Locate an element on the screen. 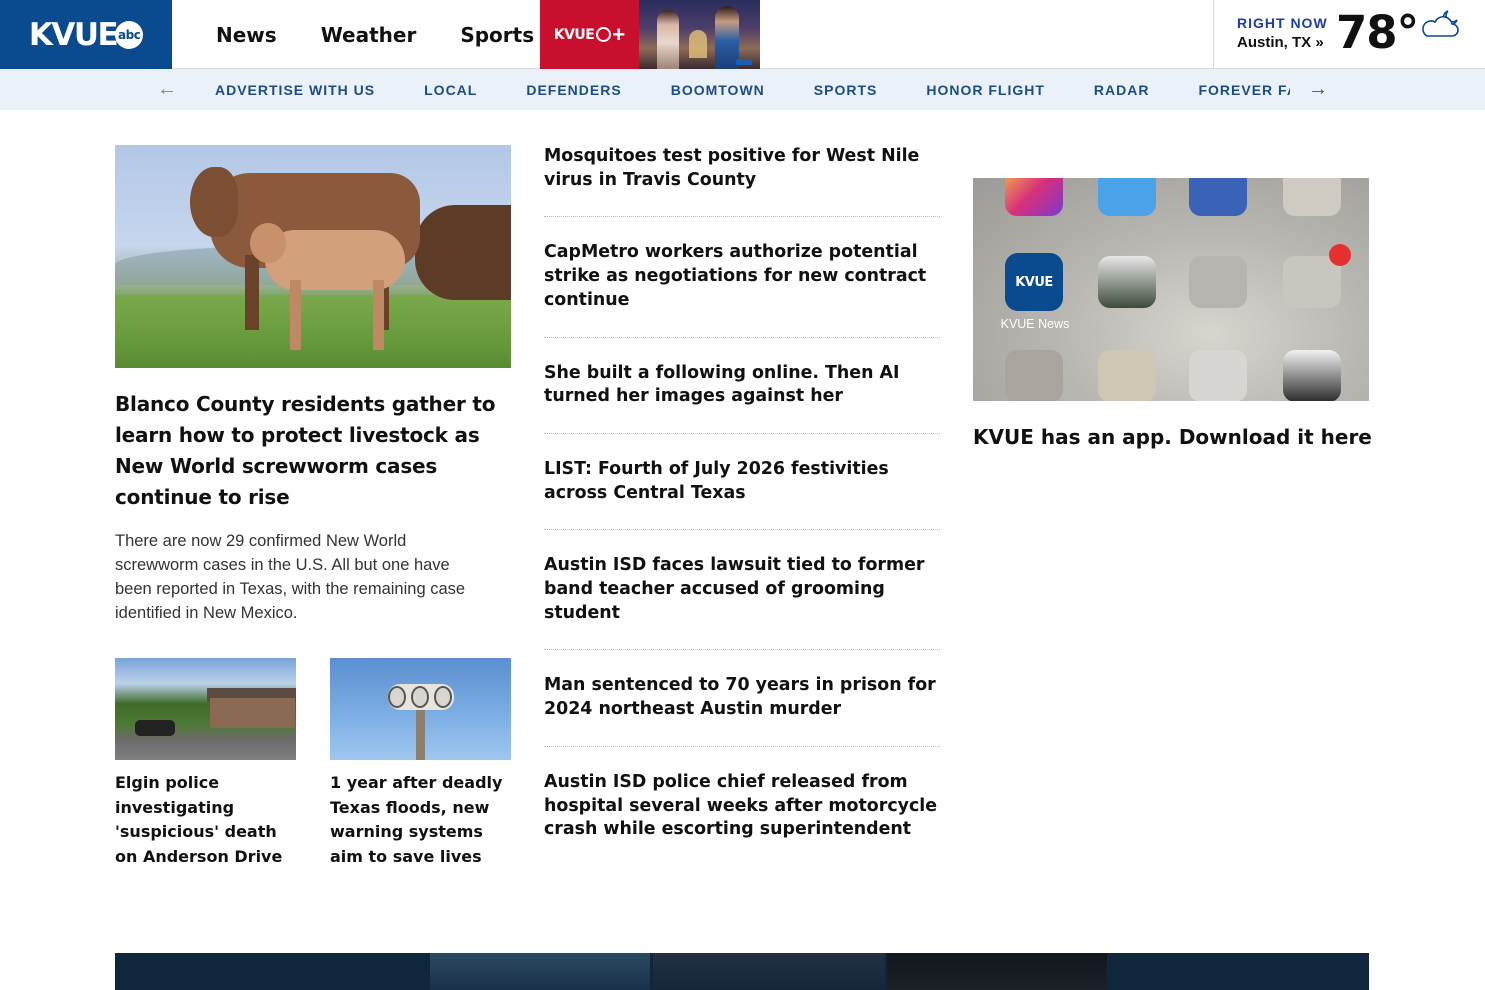 The image size is (1485, 990). nav-news: News is located at coordinates (246, 35).